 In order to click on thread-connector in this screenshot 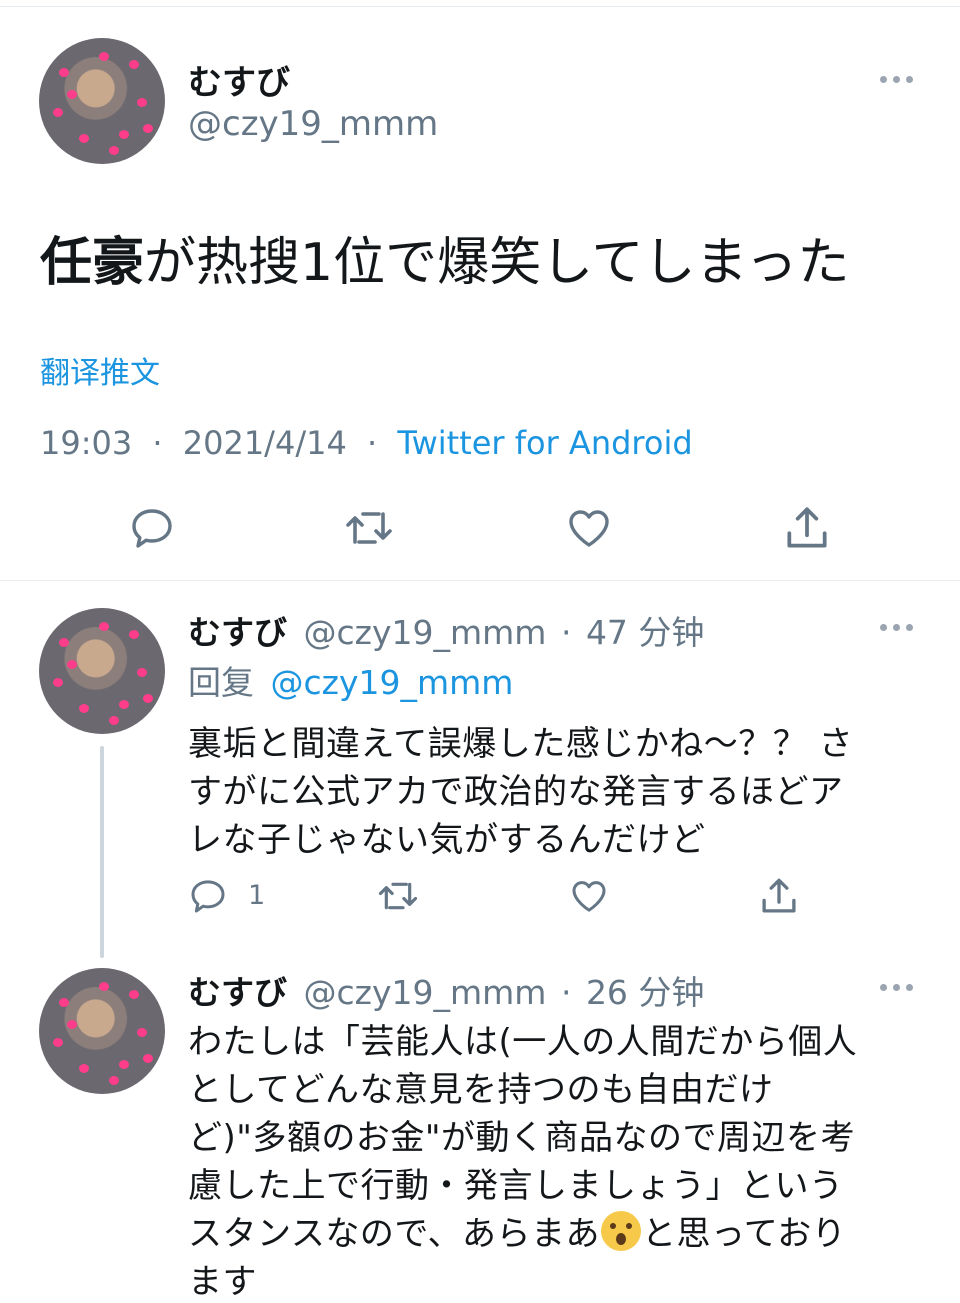, I will do `click(102, 852)`.